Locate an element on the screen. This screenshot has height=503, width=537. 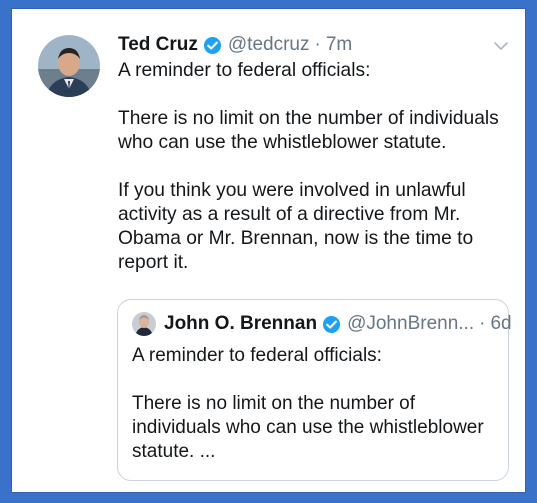
author-name: Ted Cruz is located at coordinates (158, 45).